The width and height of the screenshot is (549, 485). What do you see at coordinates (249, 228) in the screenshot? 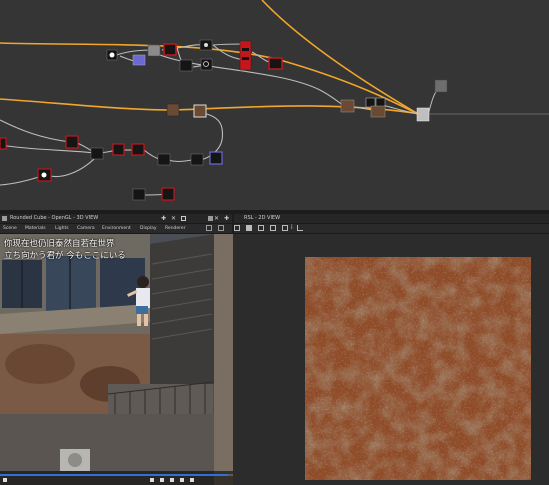
I see `save-icon` at bounding box center [249, 228].